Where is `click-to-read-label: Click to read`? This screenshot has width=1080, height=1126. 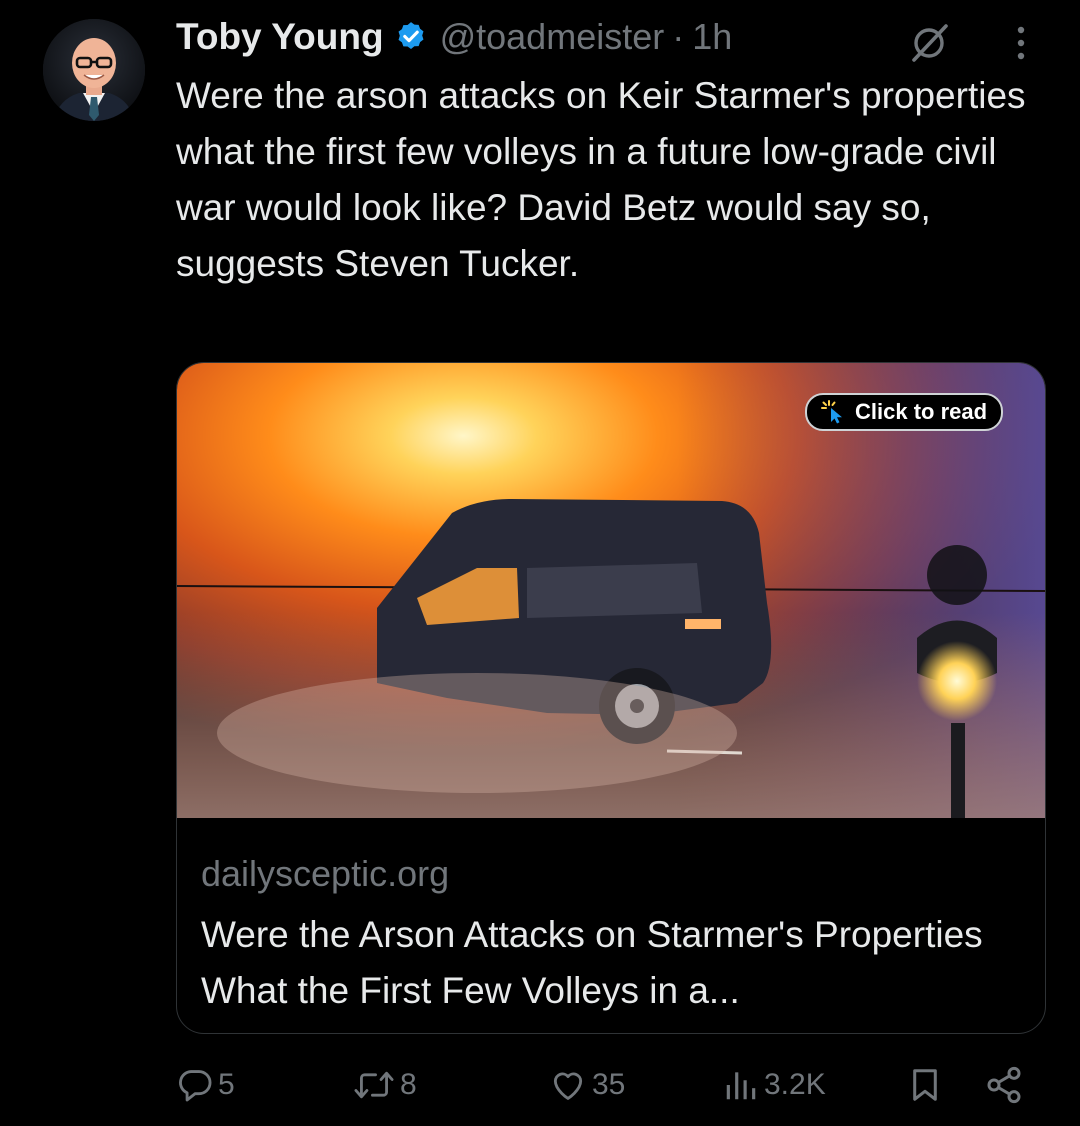
click-to-read-label: Click to read is located at coordinates (921, 411).